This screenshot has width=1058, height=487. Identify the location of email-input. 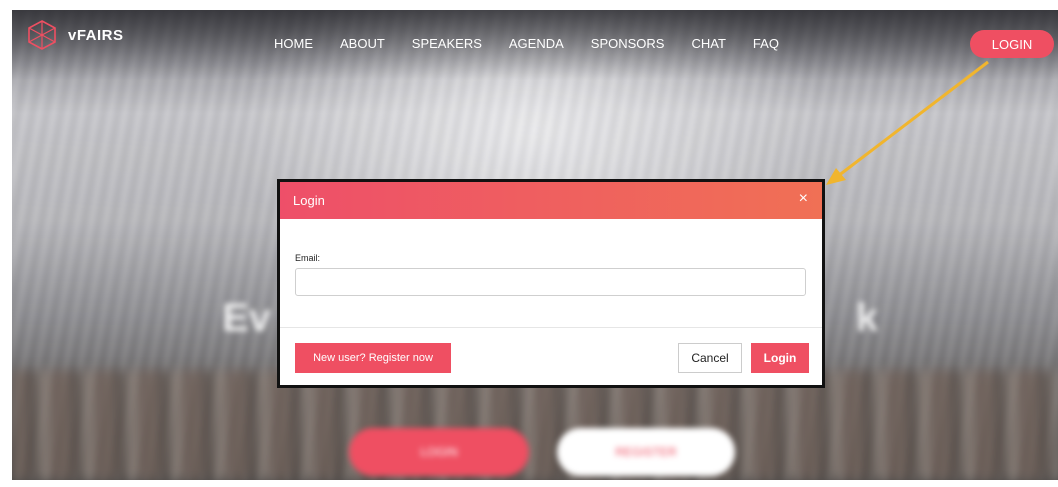
(550, 282).